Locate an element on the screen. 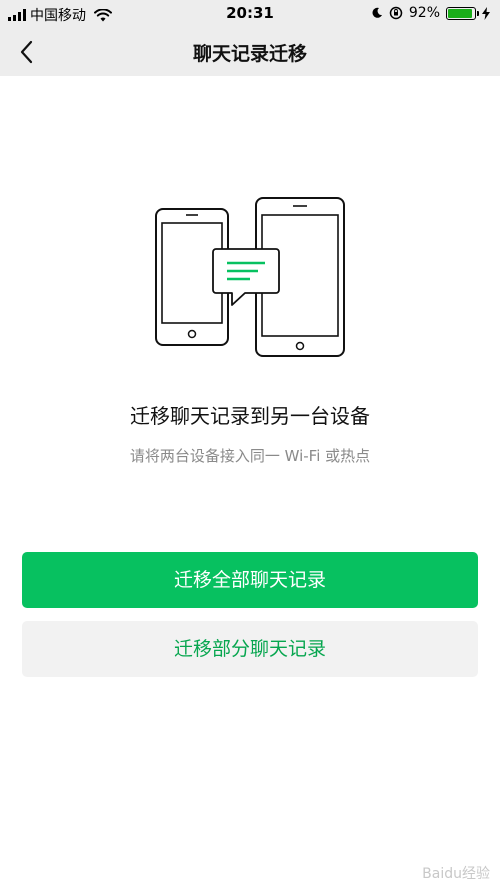  page-title: 聊天记录迁移 is located at coordinates (249, 54).